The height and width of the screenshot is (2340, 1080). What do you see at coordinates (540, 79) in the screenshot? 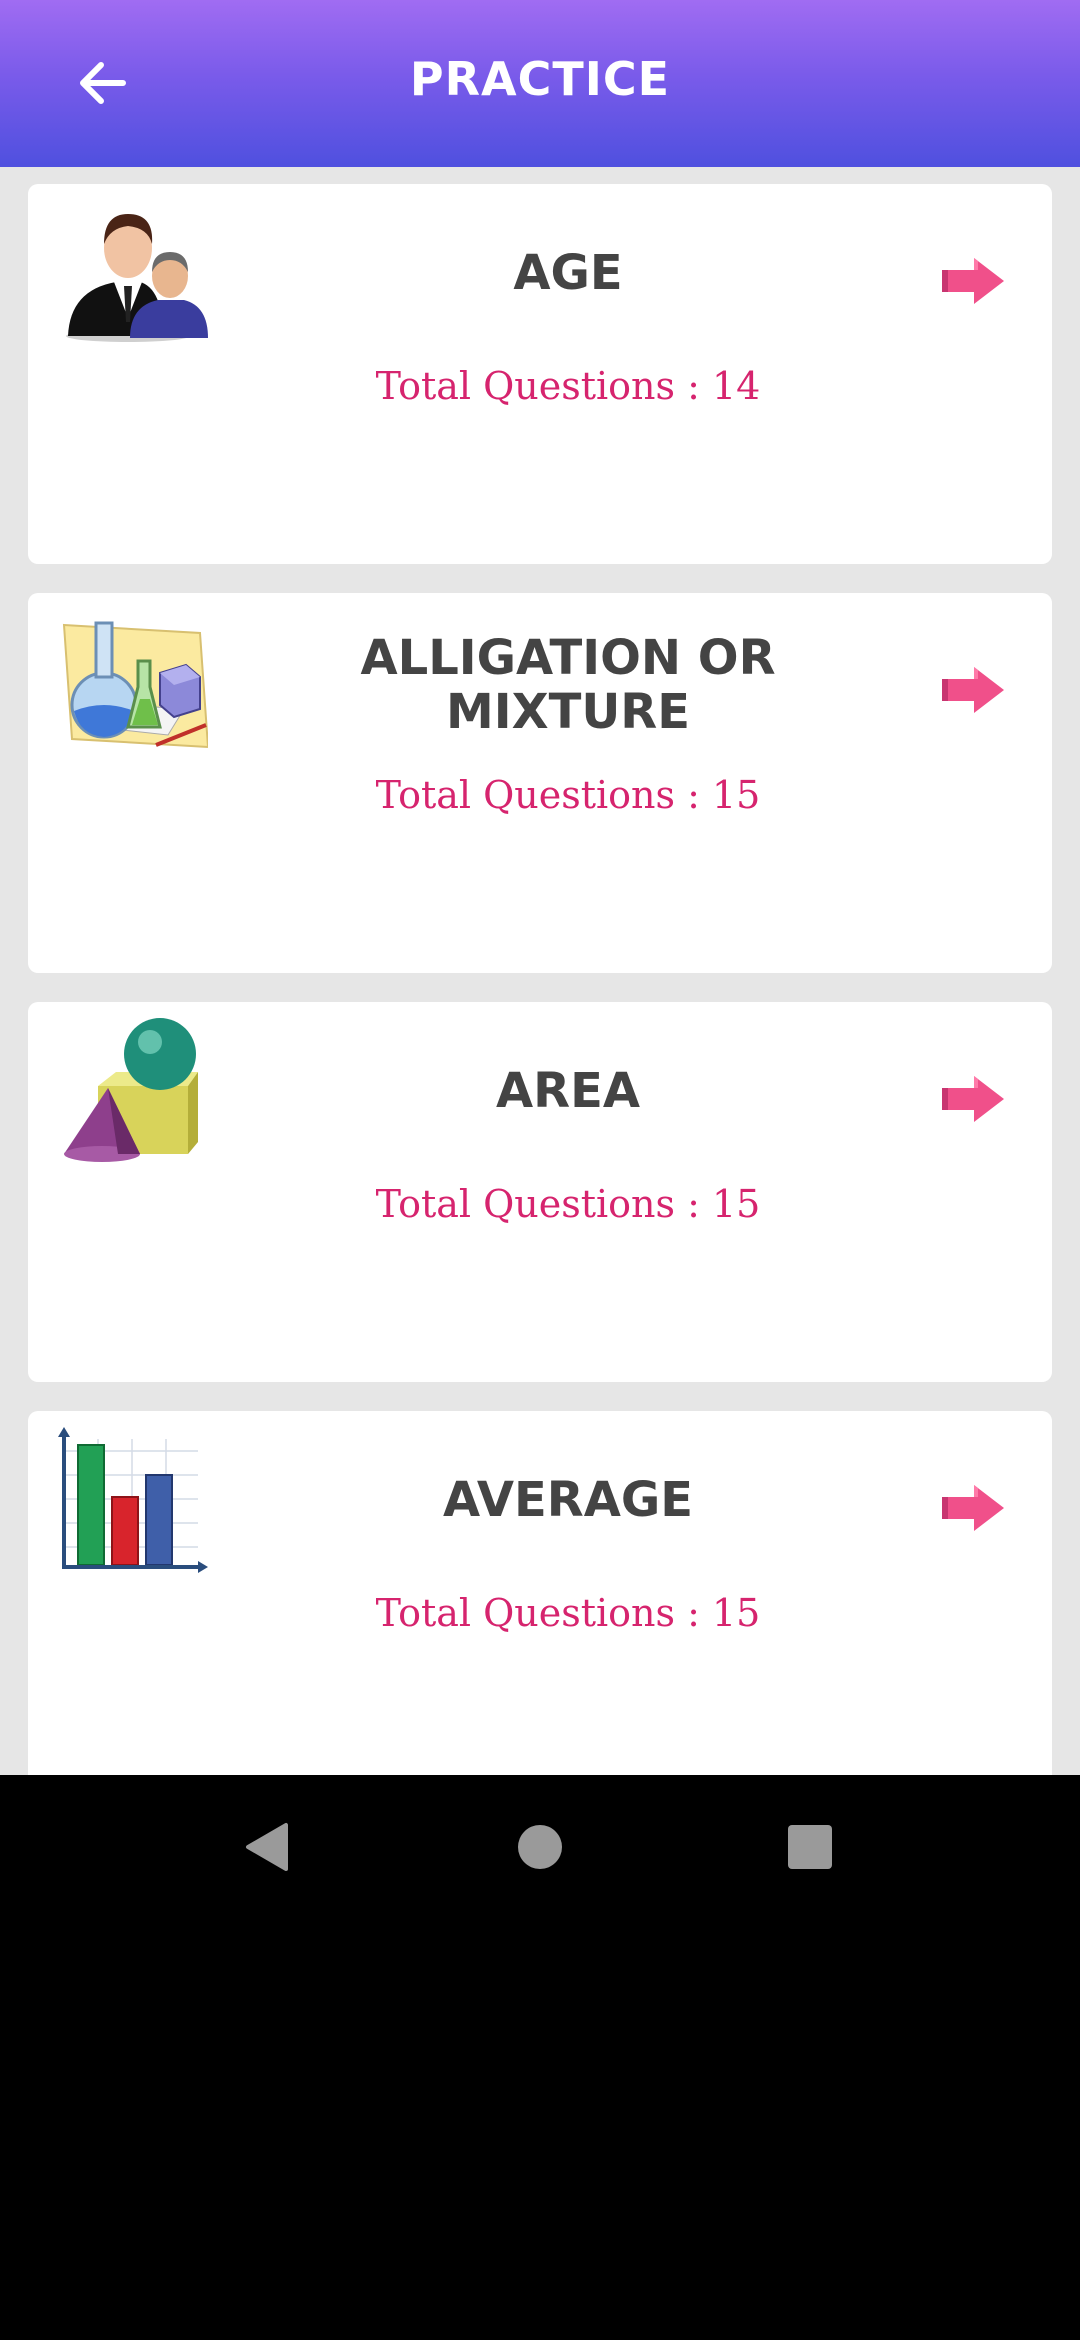
I see `page-title: PRACTICE` at bounding box center [540, 79].